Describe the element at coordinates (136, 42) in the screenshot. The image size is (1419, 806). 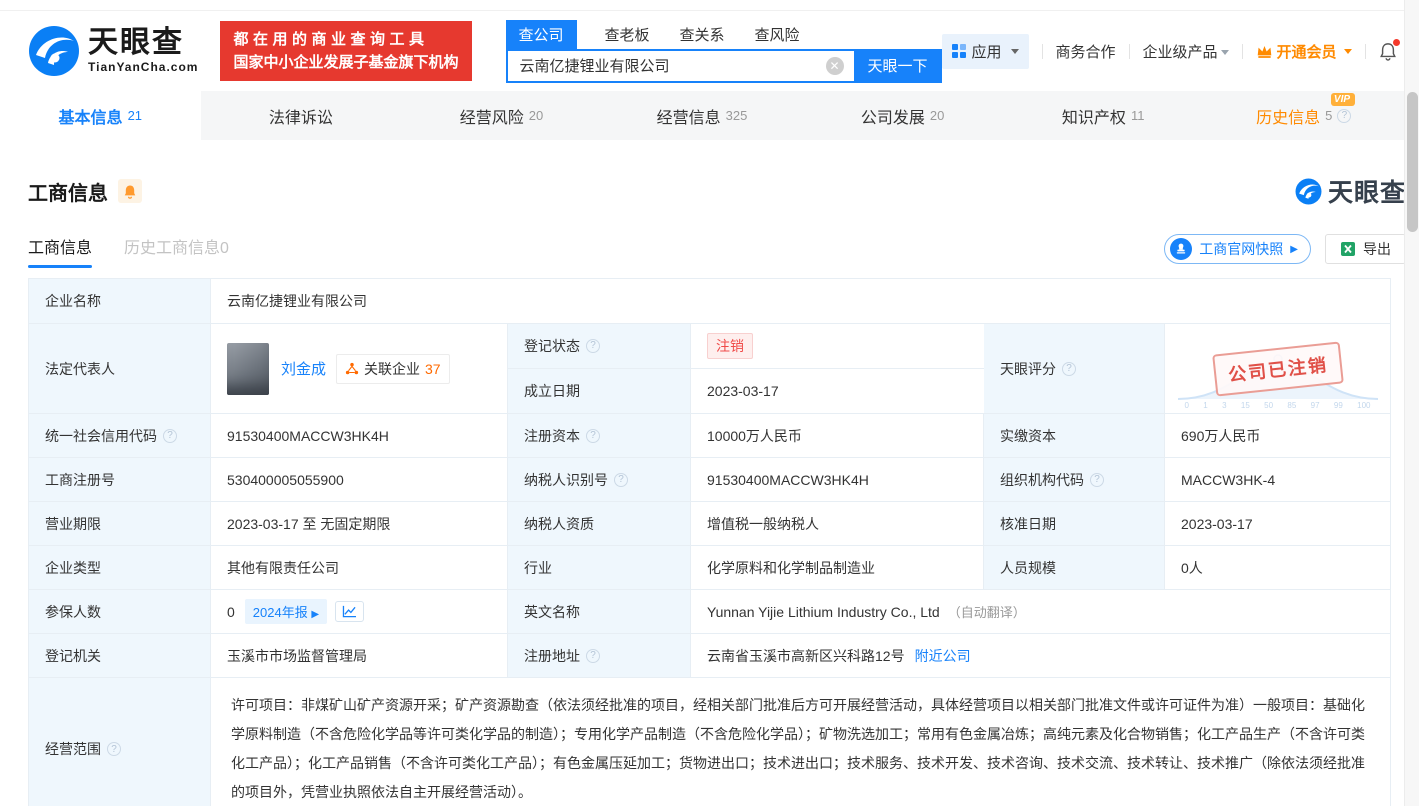
I see `logo-title: 天眼查` at that location.